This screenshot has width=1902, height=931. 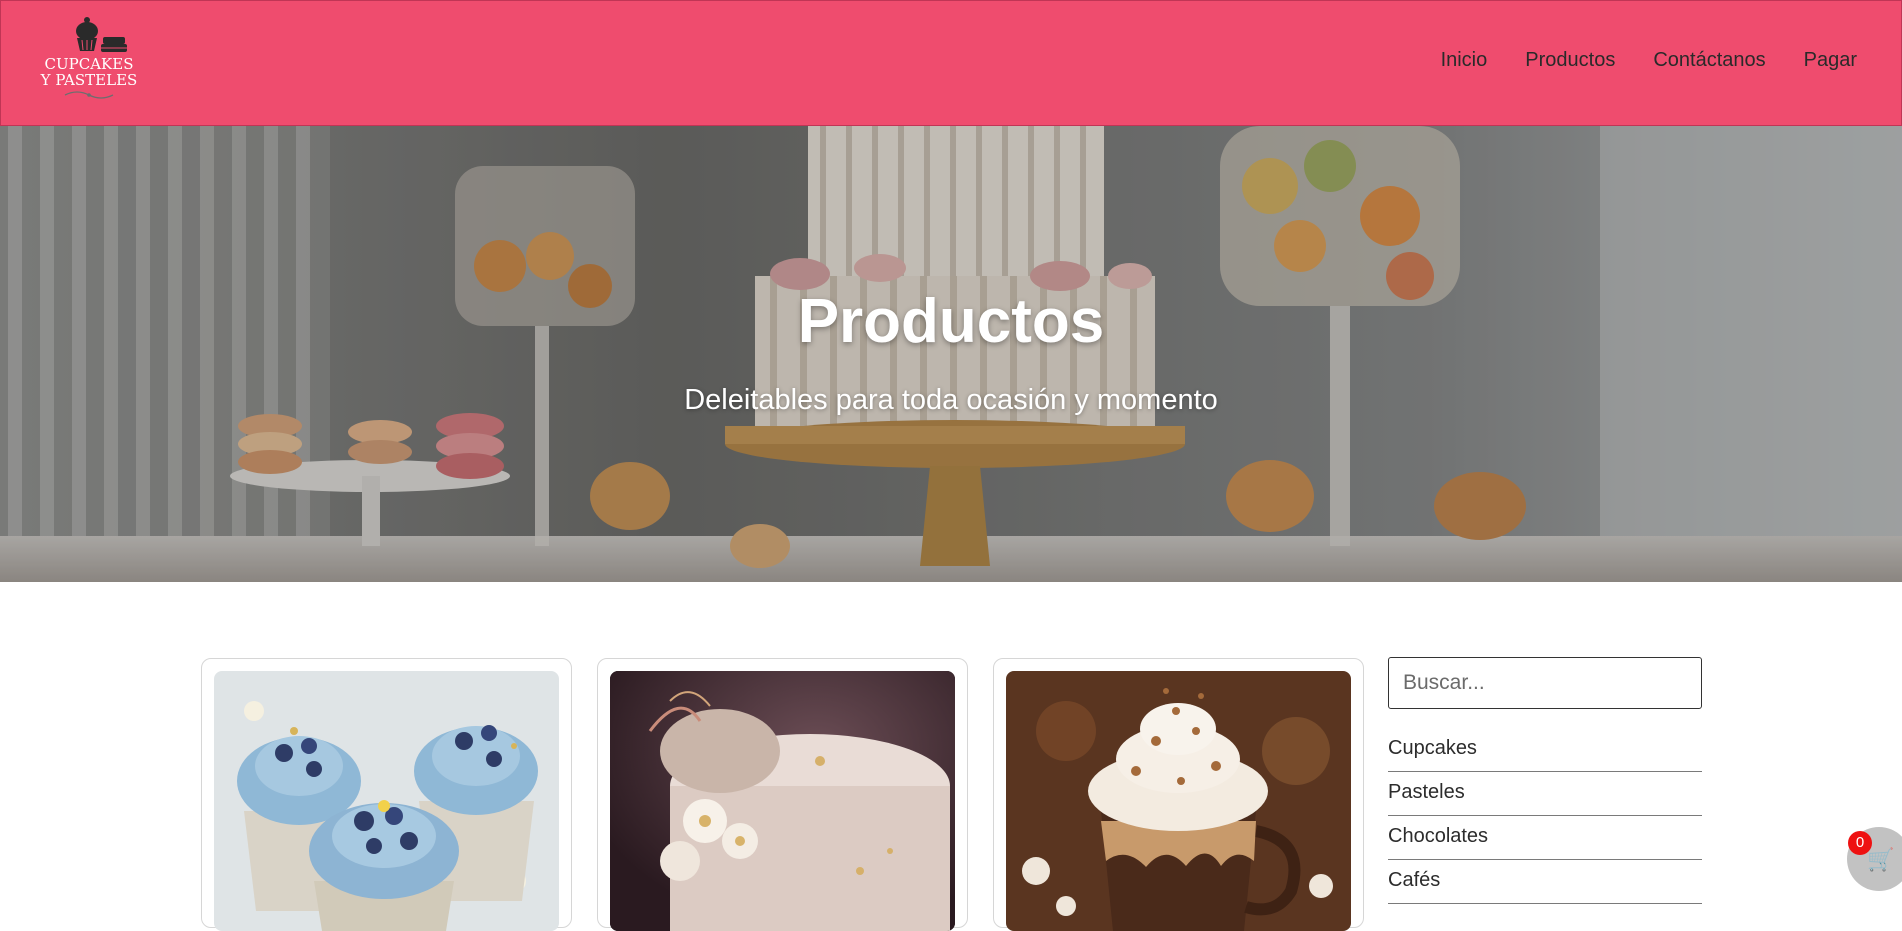 What do you see at coordinates (951, 321) in the screenshot?
I see `hero-title: Productos` at bounding box center [951, 321].